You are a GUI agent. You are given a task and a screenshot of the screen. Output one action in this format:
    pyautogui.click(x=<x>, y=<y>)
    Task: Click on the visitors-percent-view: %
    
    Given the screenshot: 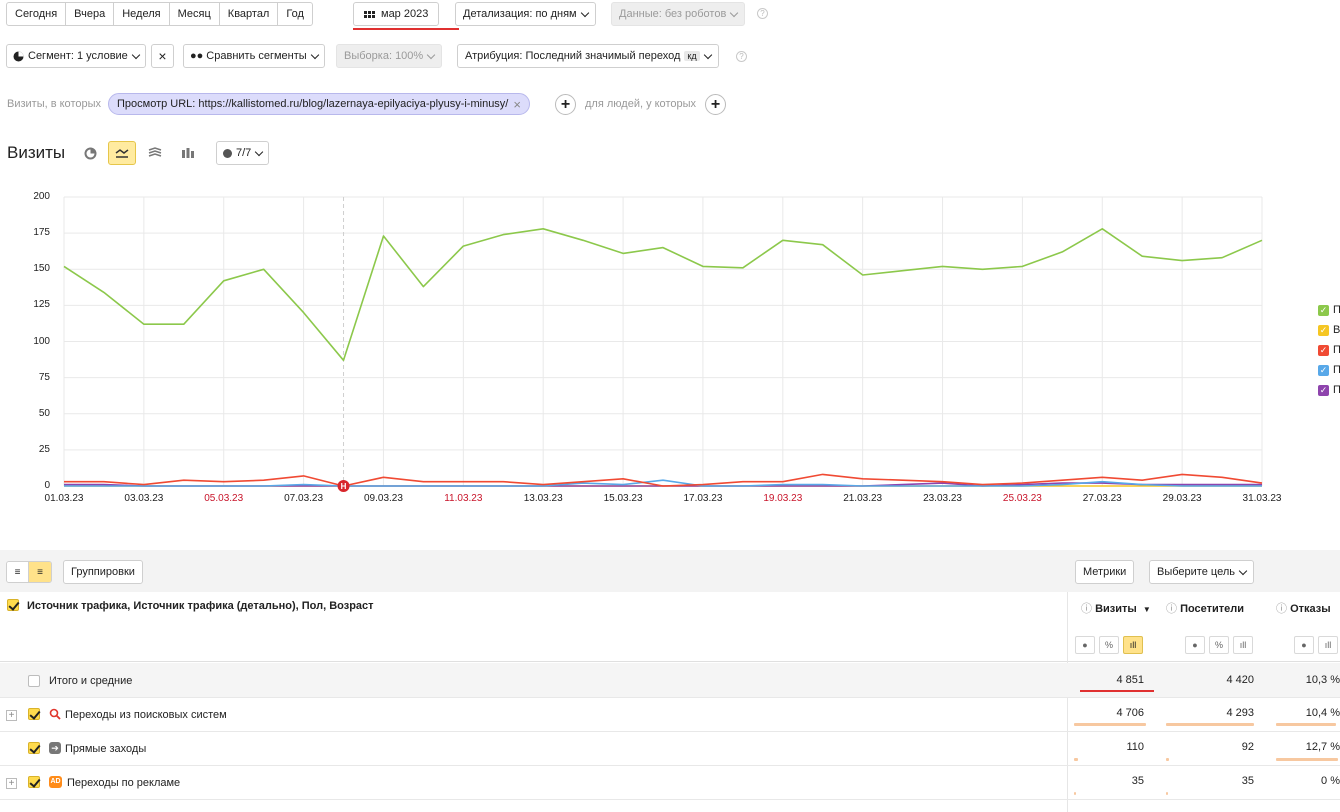 What is the action you would take?
    pyautogui.click(x=1219, y=645)
    